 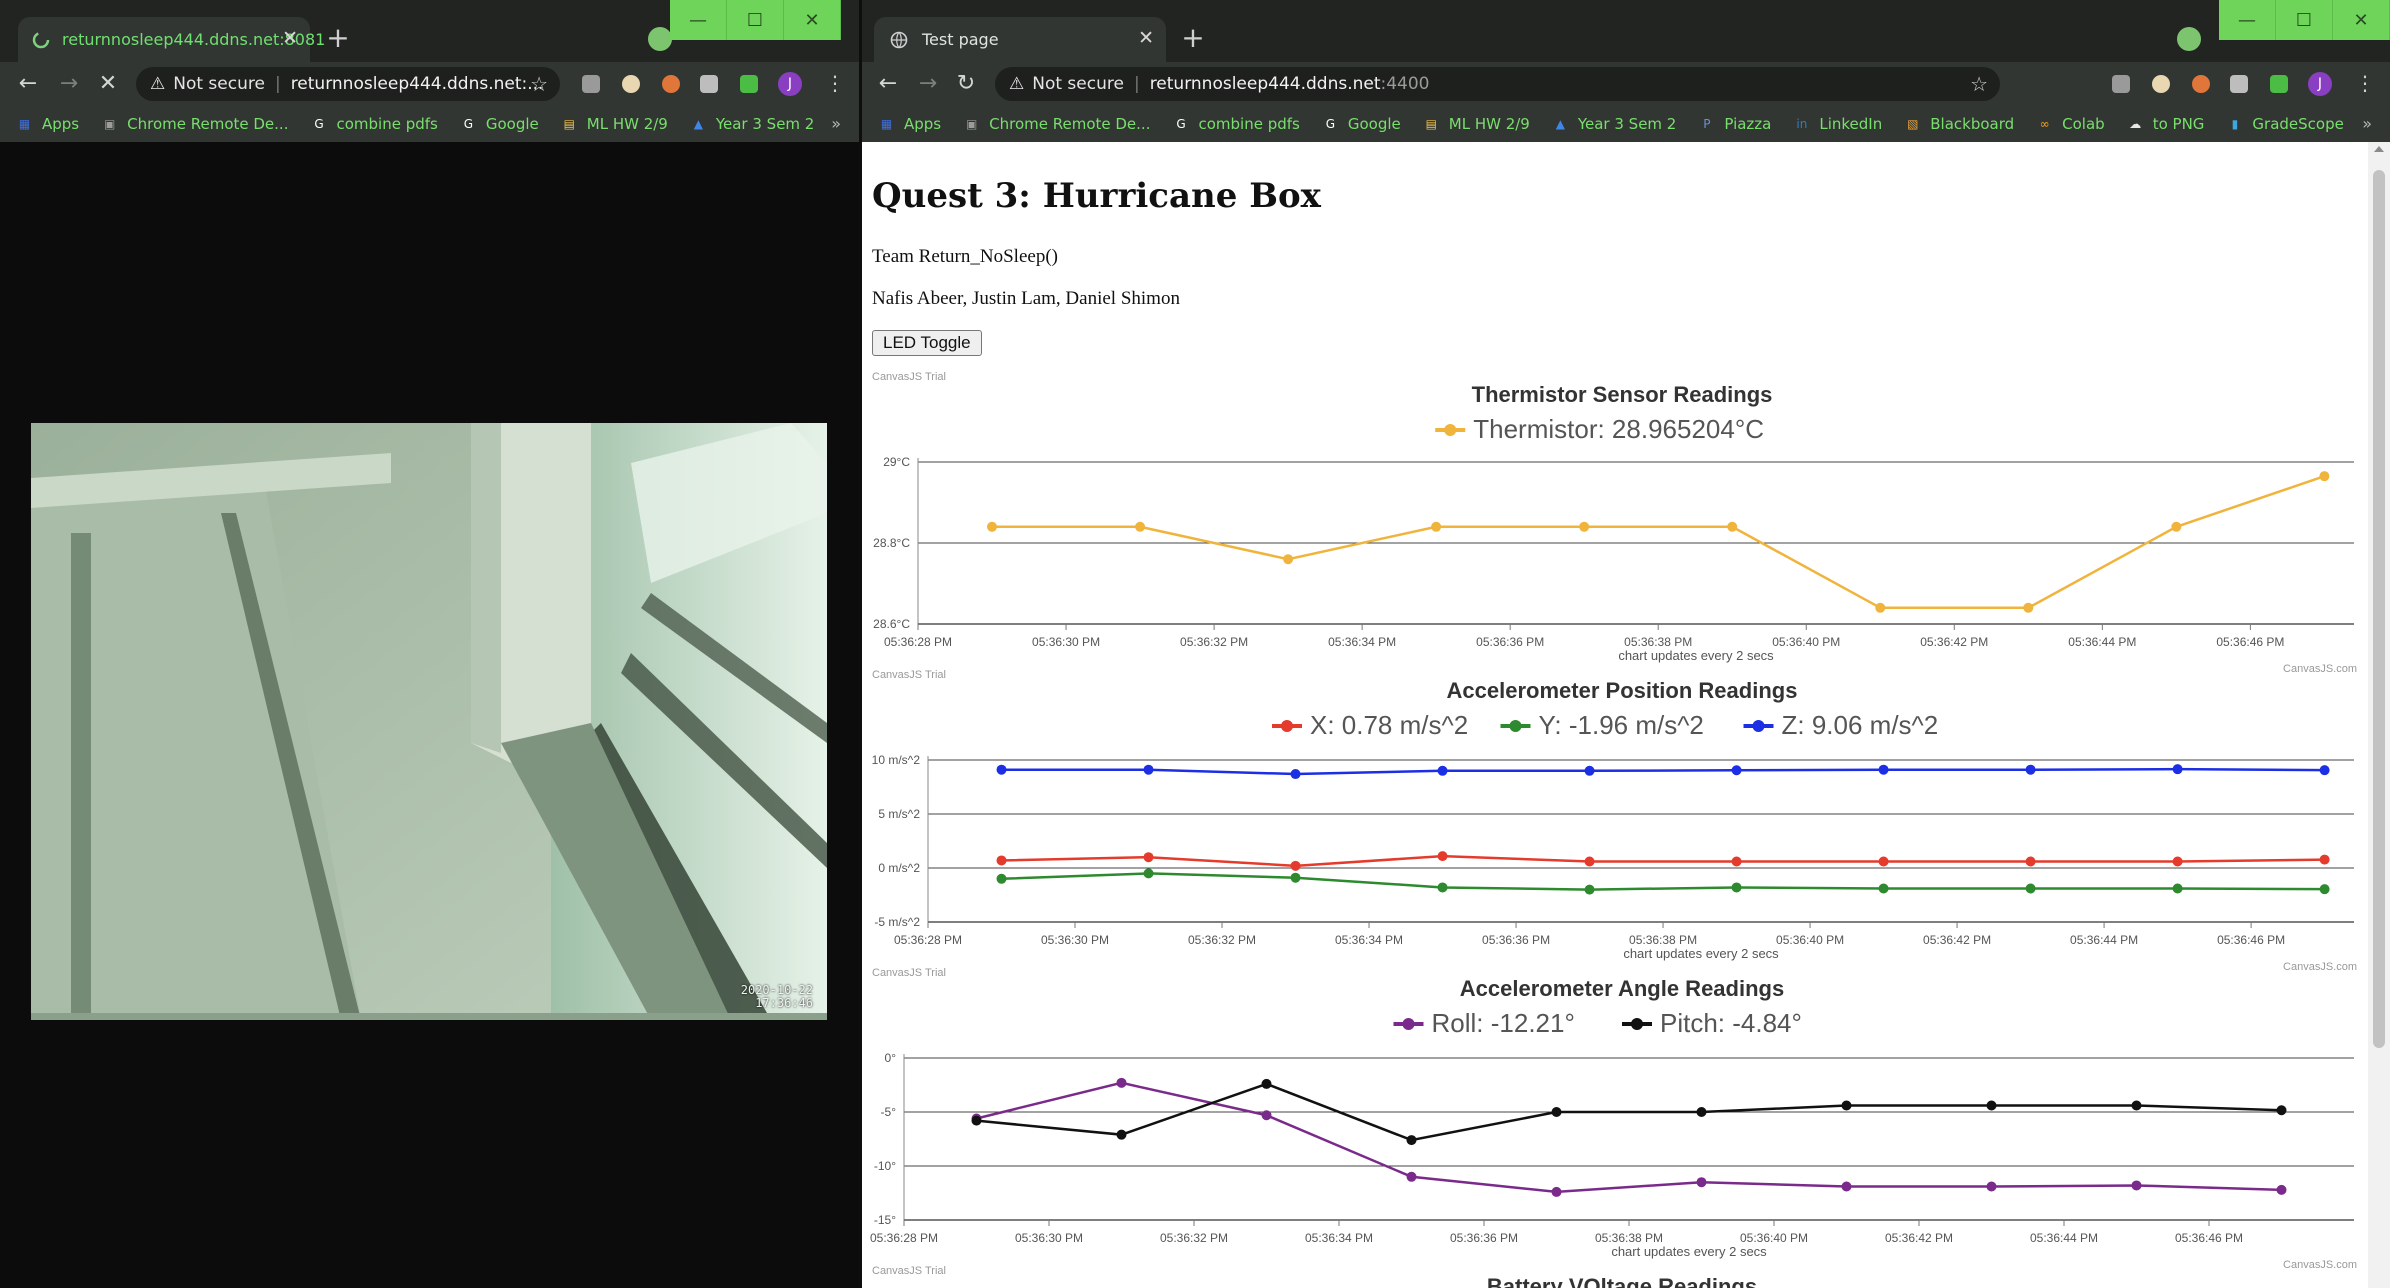 I want to click on google-icon: G, so click(x=319, y=123).